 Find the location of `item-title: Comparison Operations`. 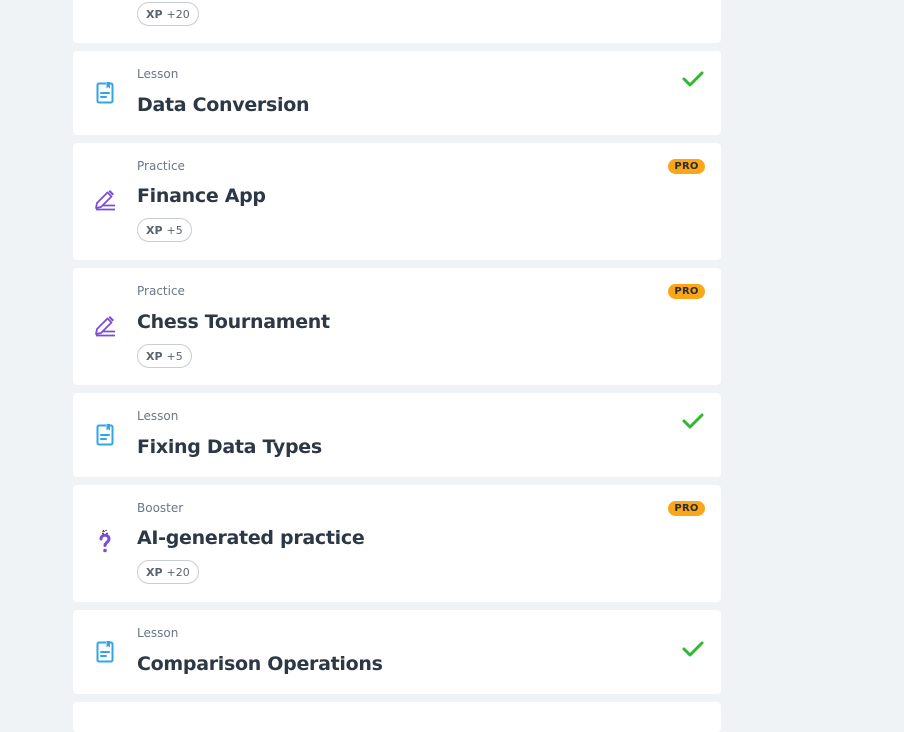

item-title: Comparison Operations is located at coordinates (260, 664).